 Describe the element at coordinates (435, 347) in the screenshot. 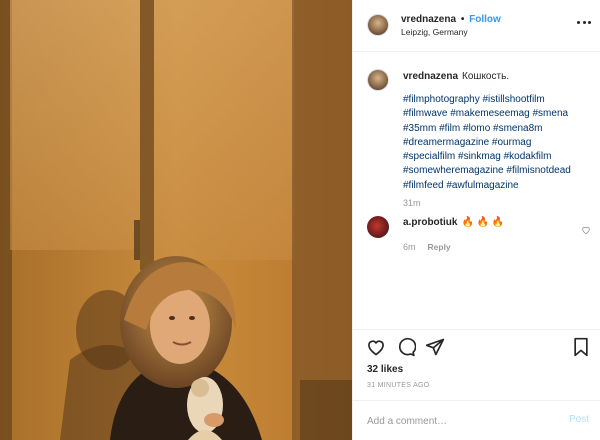

I see `share-icon` at that location.